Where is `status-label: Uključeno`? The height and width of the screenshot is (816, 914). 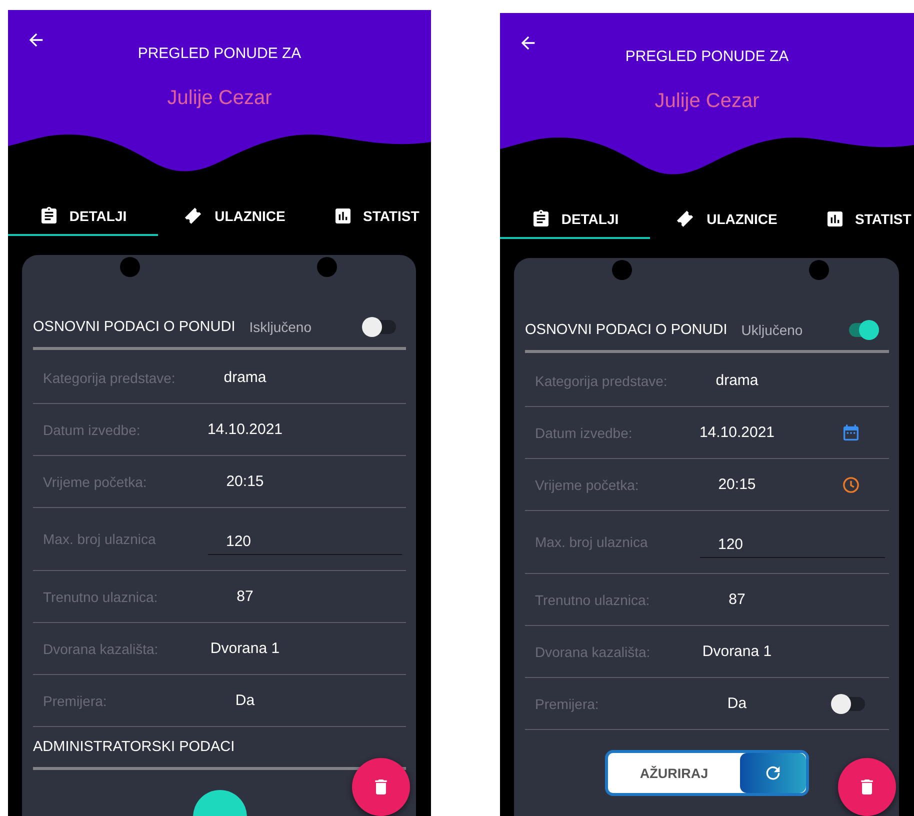
status-label: Uključeno is located at coordinates (772, 330).